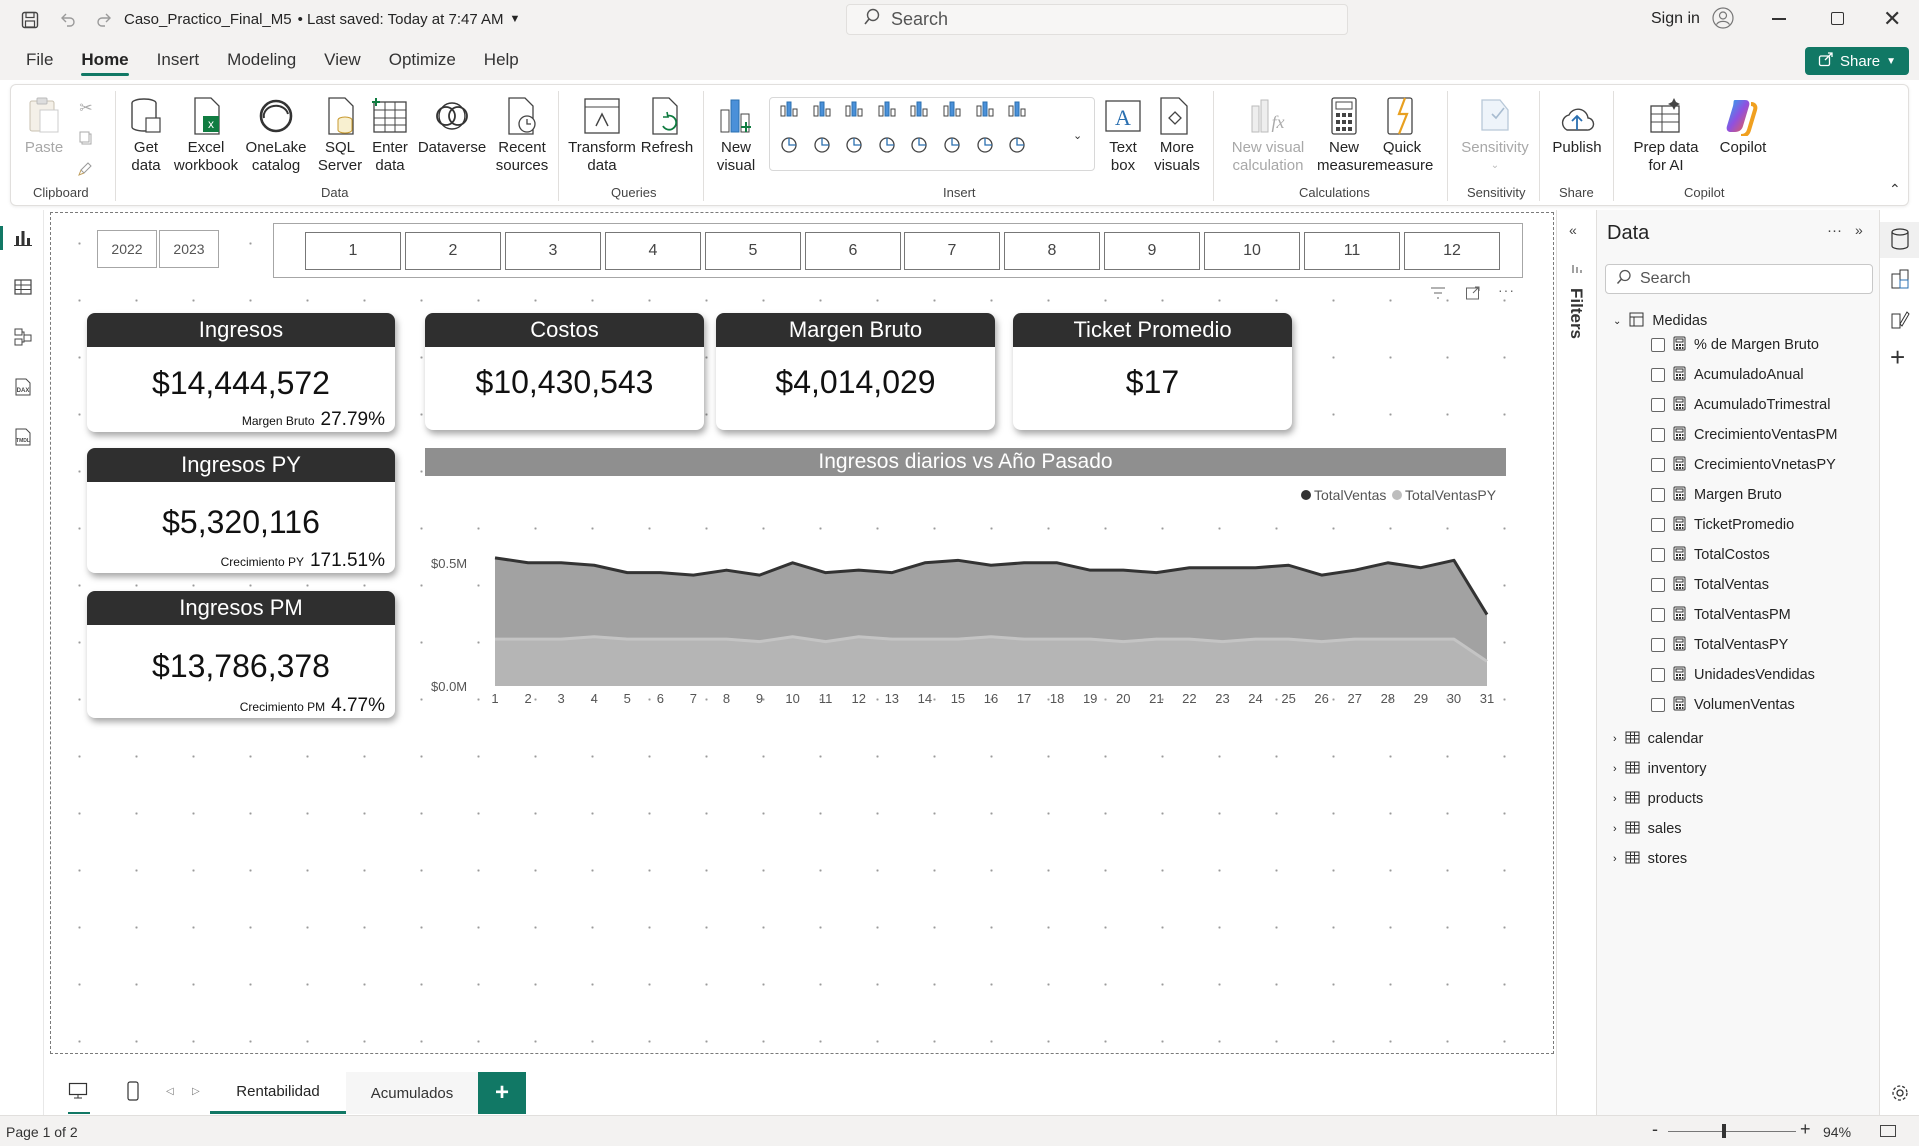  I want to click on maximize-icon, so click(1837, 18).